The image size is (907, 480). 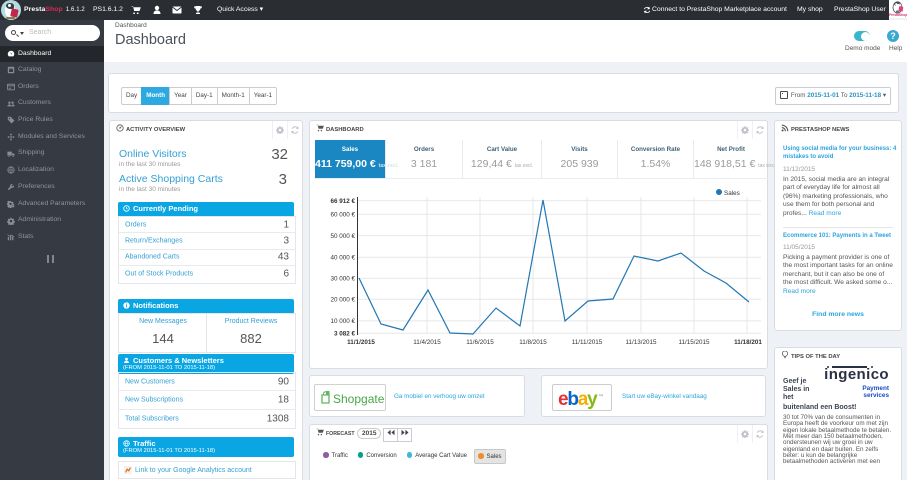 I want to click on svg-text: 11/6/2015, so click(x=480, y=342).